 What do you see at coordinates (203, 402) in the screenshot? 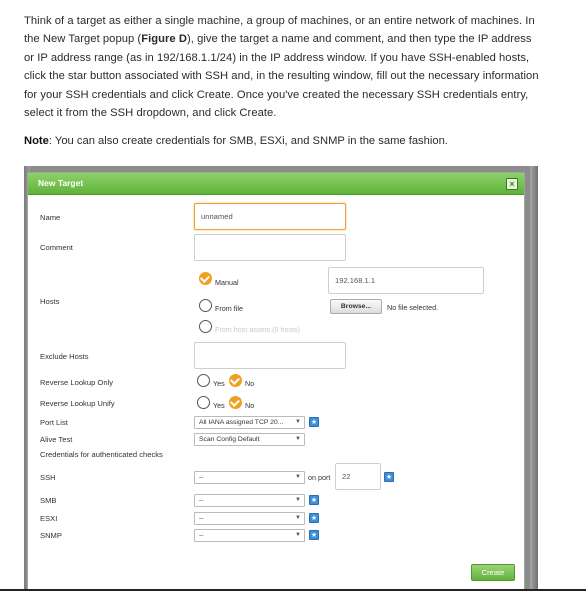
I see `reverse-lookup-unify-yes-radio` at bounding box center [203, 402].